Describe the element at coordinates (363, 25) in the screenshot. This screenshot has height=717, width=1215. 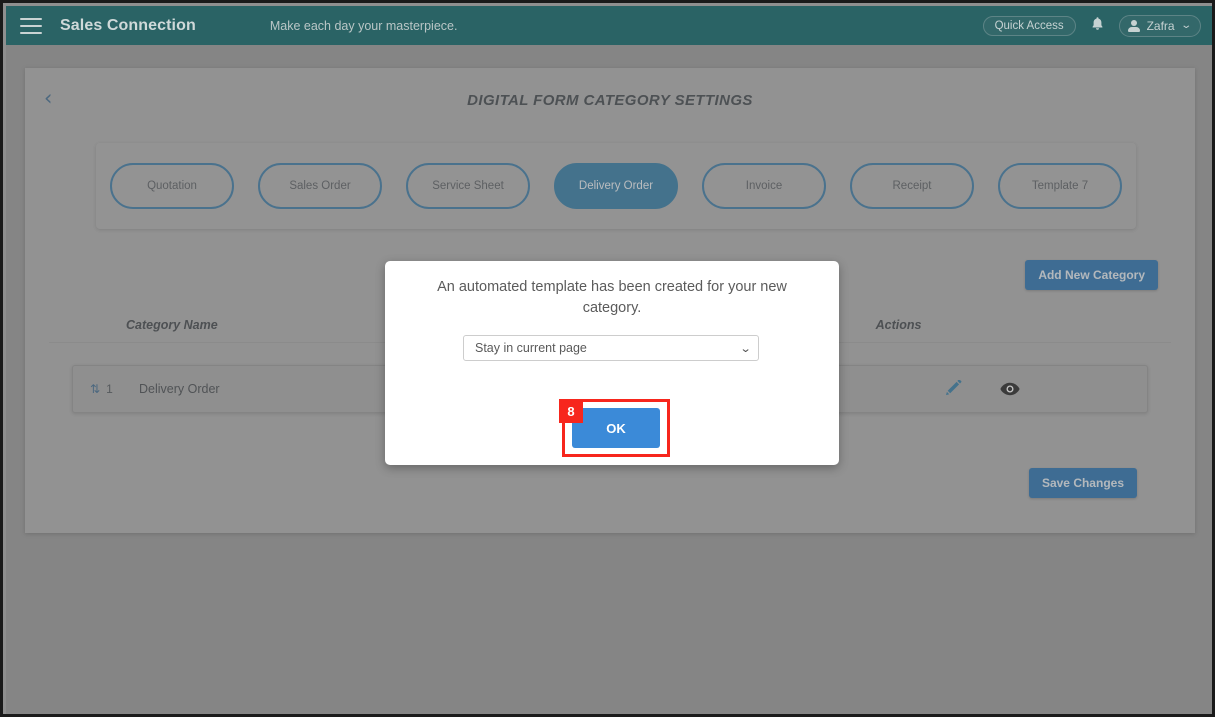
I see `app-tagline: Make each day your masterpiece.` at that location.